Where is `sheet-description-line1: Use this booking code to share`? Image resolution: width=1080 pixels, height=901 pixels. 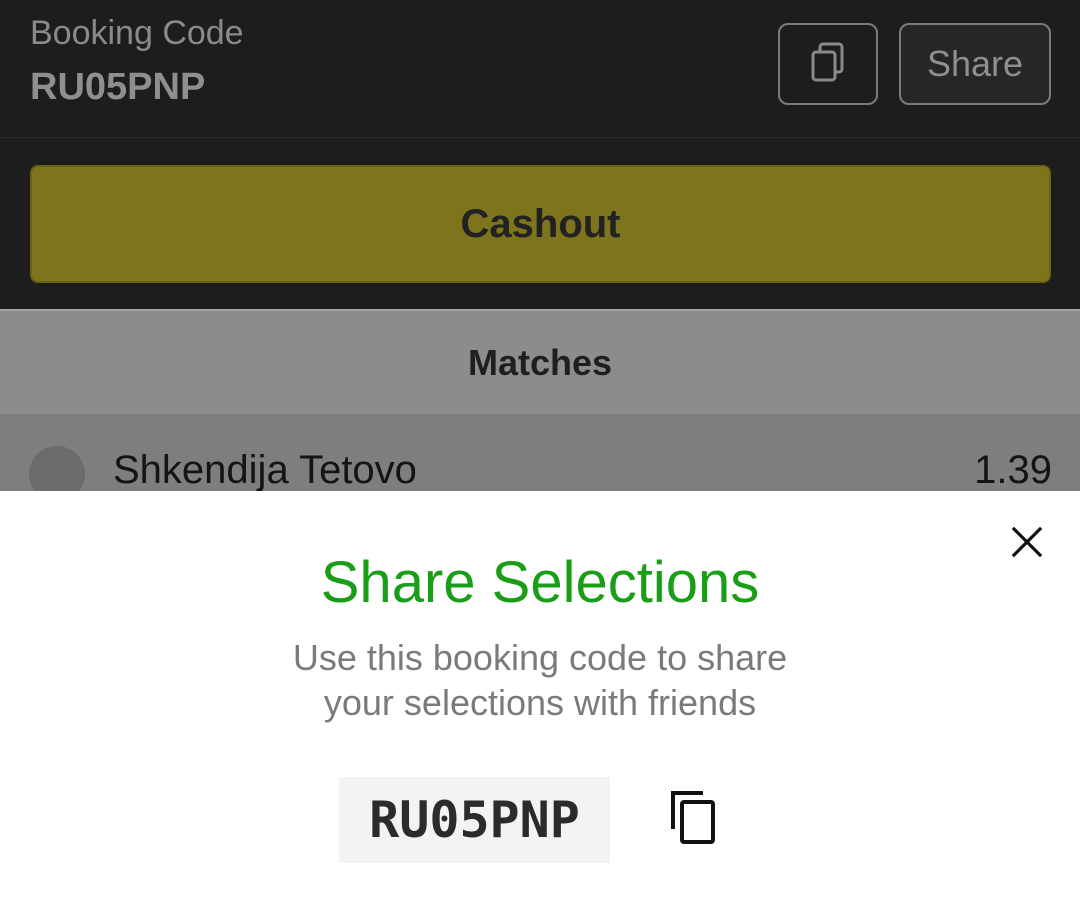 sheet-description-line1: Use this booking code to share is located at coordinates (540, 657).